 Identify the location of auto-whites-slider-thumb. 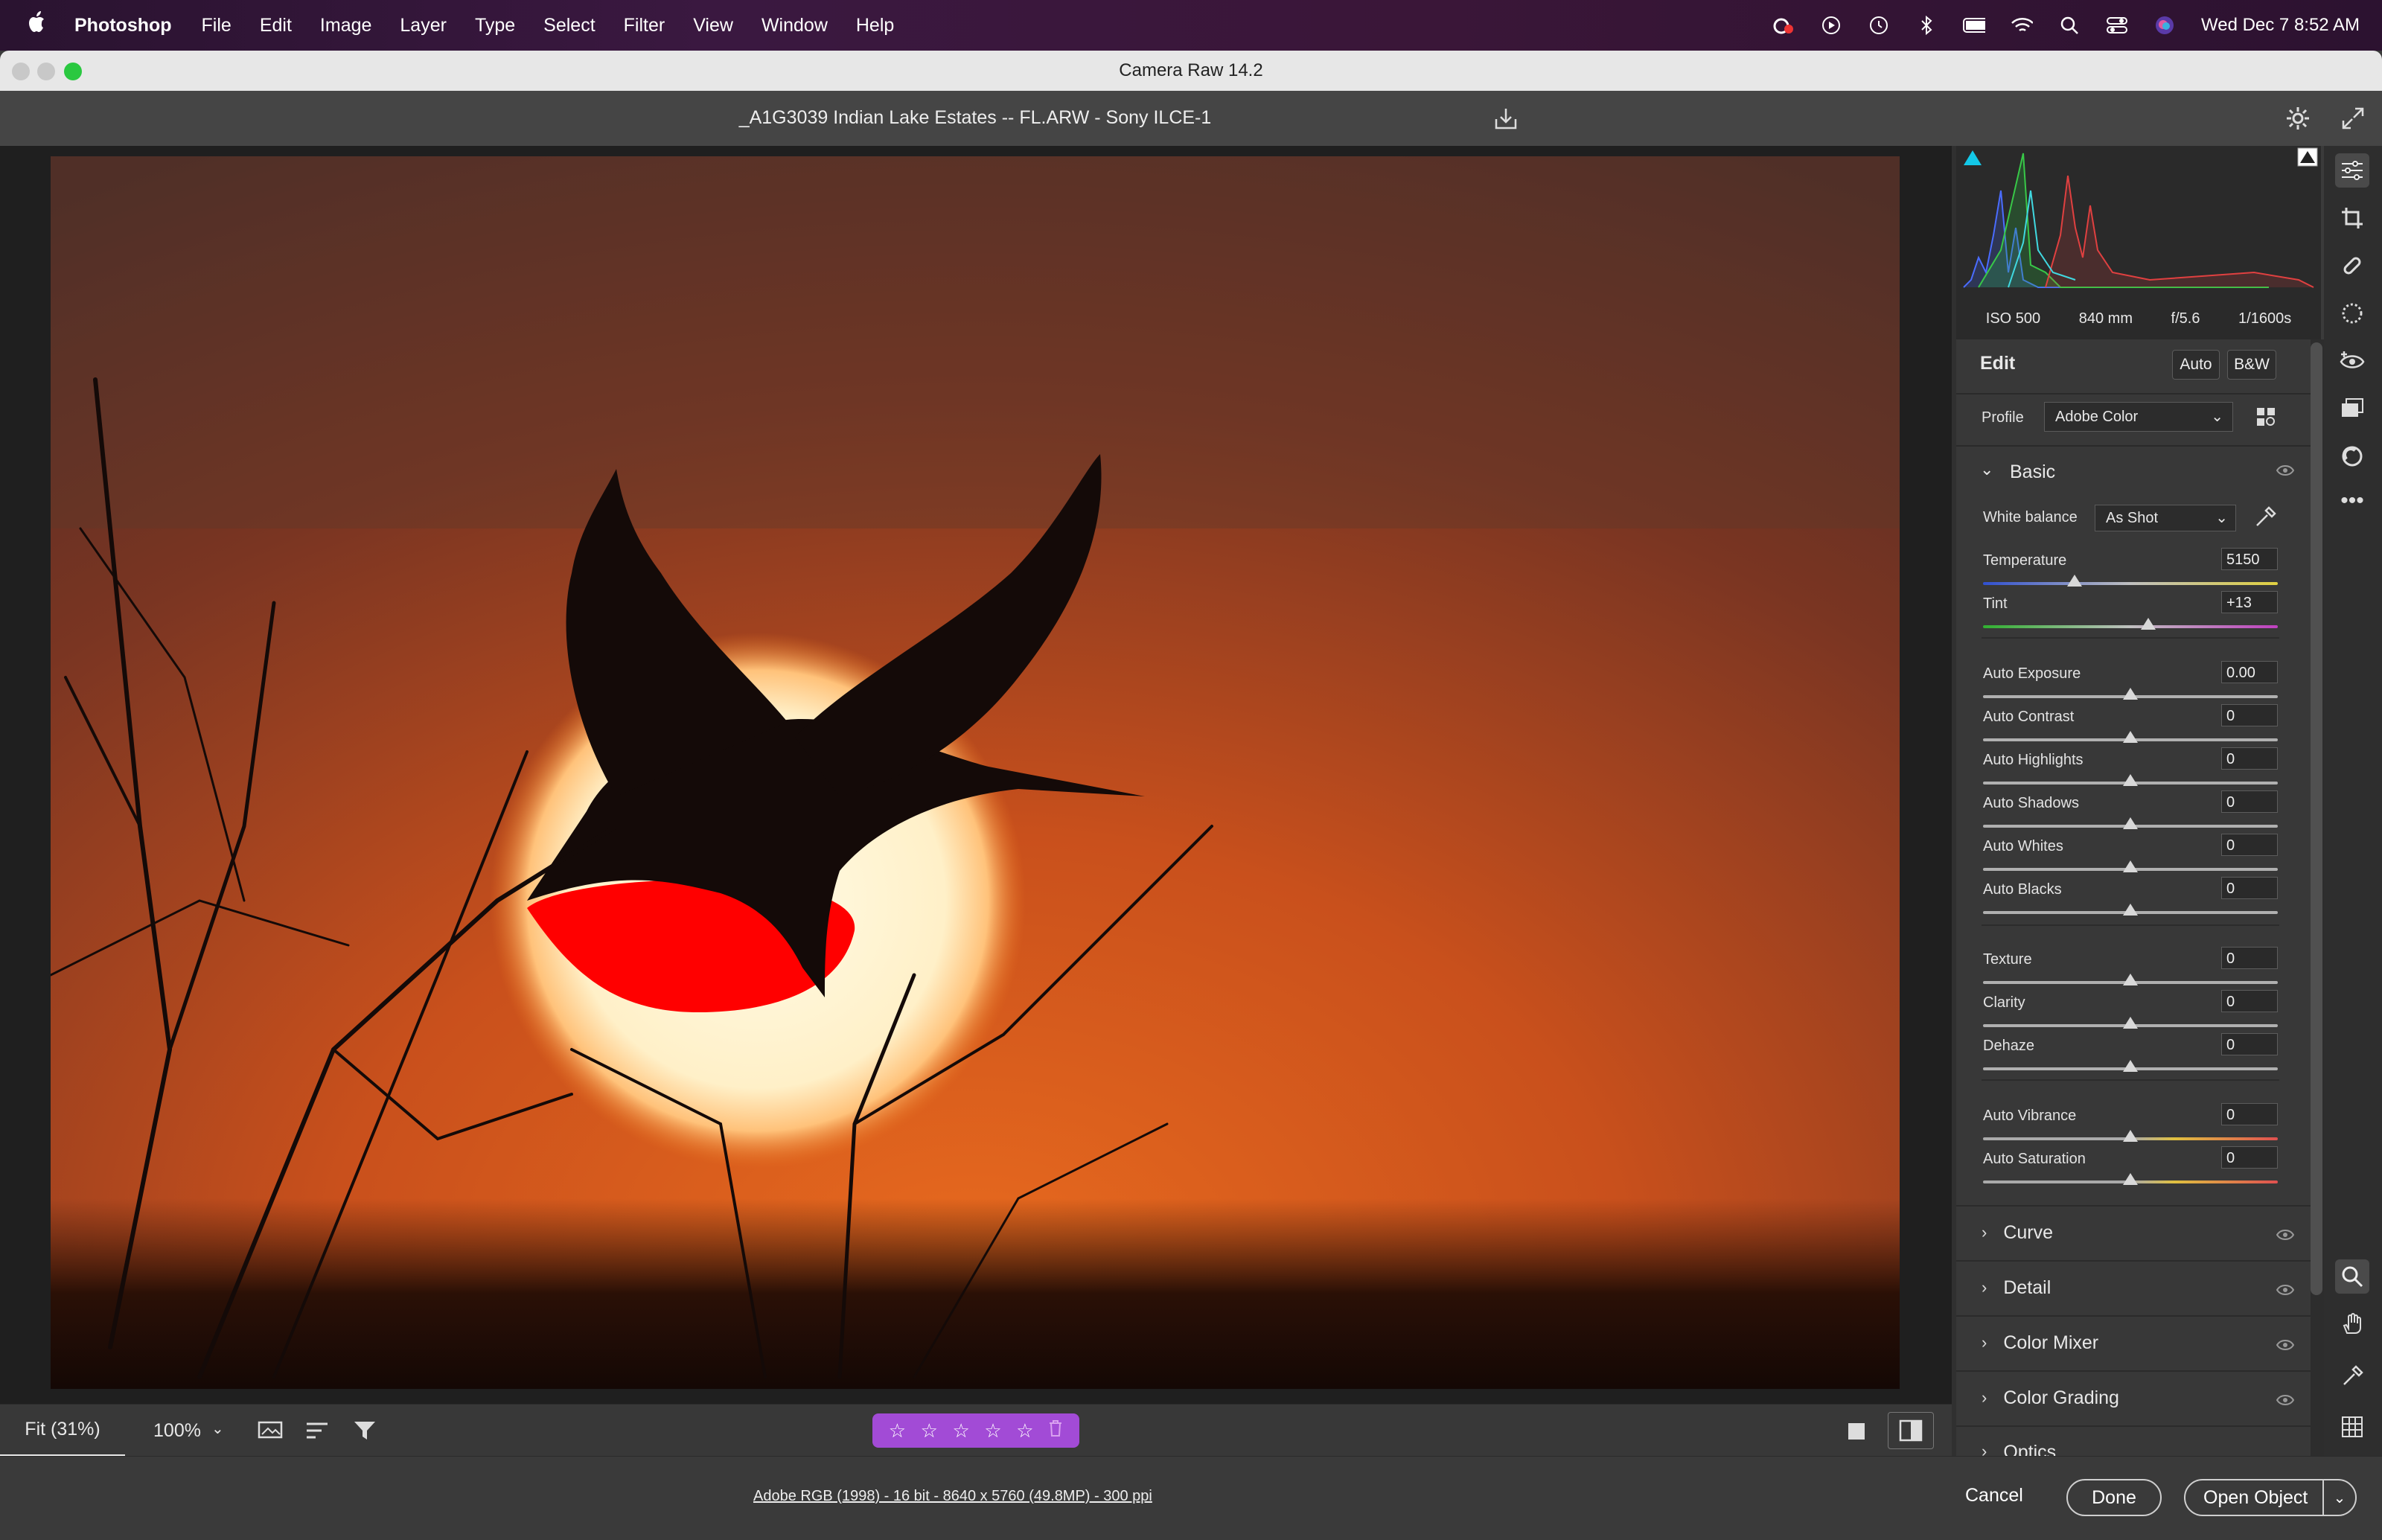
(2130, 866).